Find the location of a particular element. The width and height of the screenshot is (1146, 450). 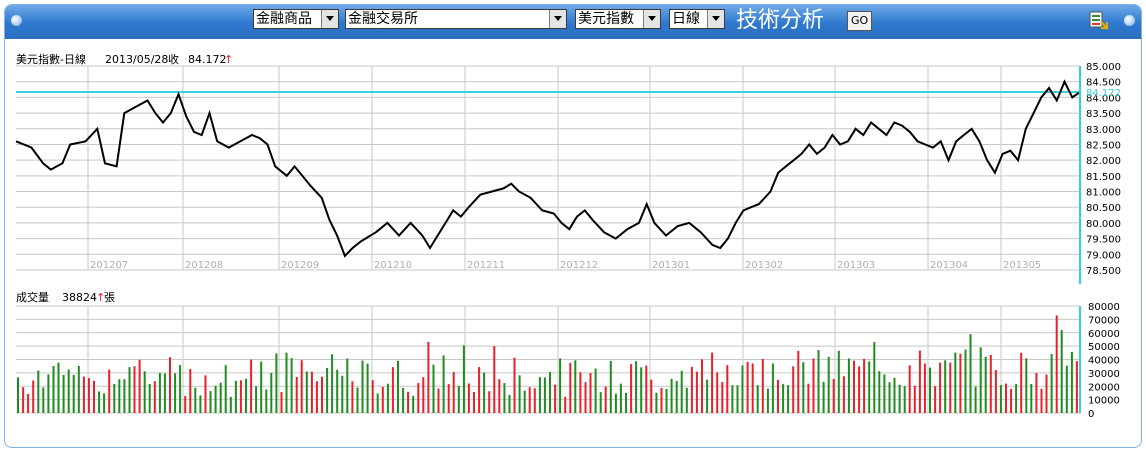

price-y-tick: 80.000 is located at coordinates (1103, 224).